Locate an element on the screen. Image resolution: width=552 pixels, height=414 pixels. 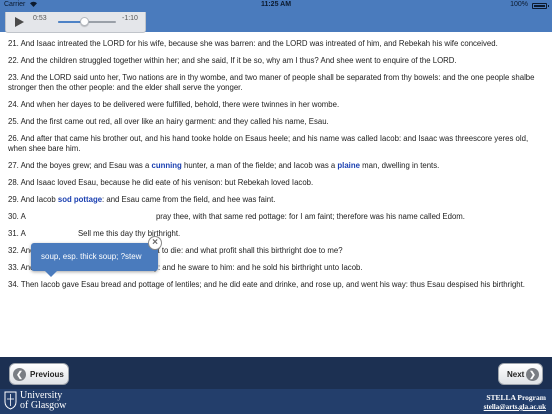
contact-email-link: stella@arts.gla.ac.uk is located at coordinates (515, 407).